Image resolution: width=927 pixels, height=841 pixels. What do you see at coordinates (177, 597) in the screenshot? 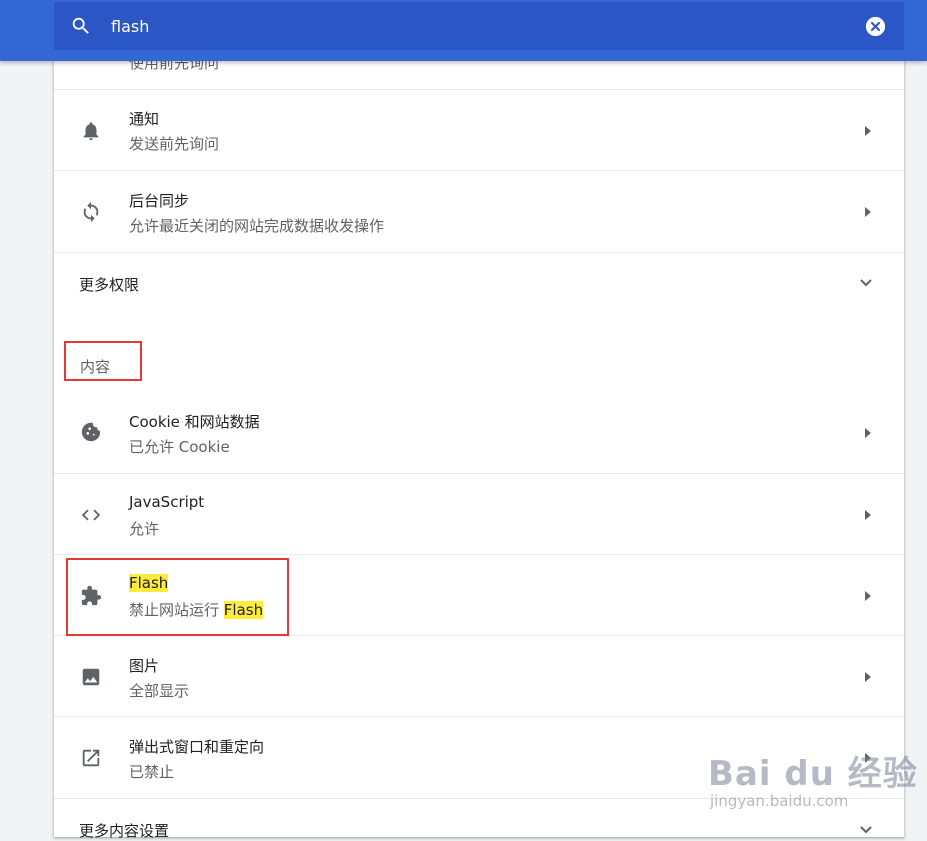
I see `annotation-box-flash` at bounding box center [177, 597].